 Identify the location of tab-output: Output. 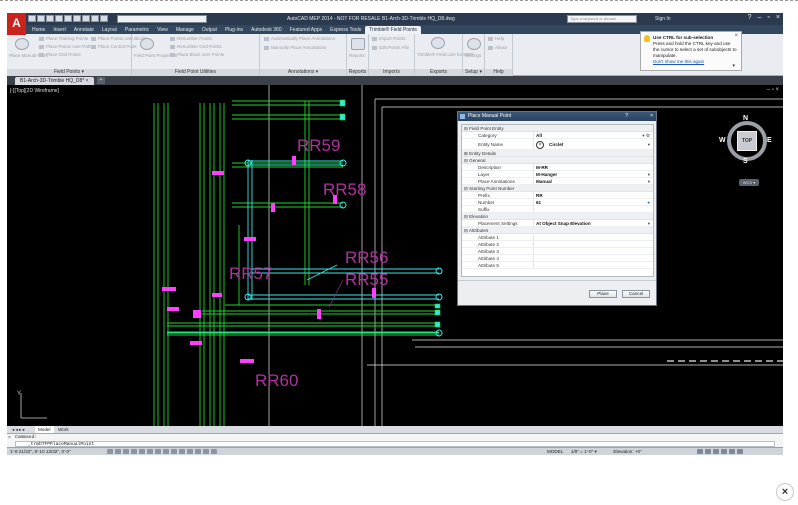
(209, 30).